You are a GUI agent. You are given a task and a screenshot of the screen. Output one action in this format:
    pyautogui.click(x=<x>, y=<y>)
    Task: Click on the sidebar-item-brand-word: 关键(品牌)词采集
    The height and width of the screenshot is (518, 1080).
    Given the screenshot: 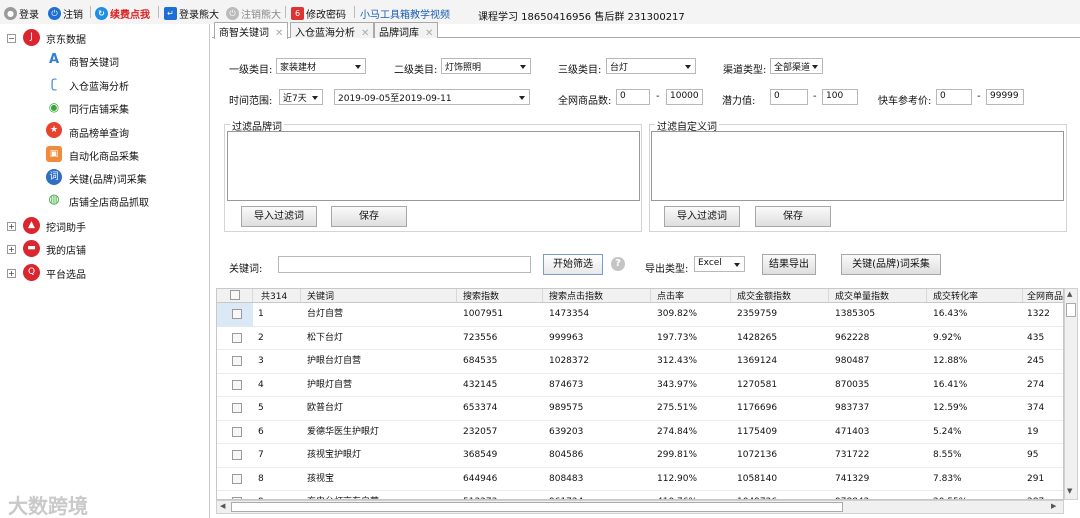 What is the action you would take?
    pyautogui.click(x=108, y=178)
    